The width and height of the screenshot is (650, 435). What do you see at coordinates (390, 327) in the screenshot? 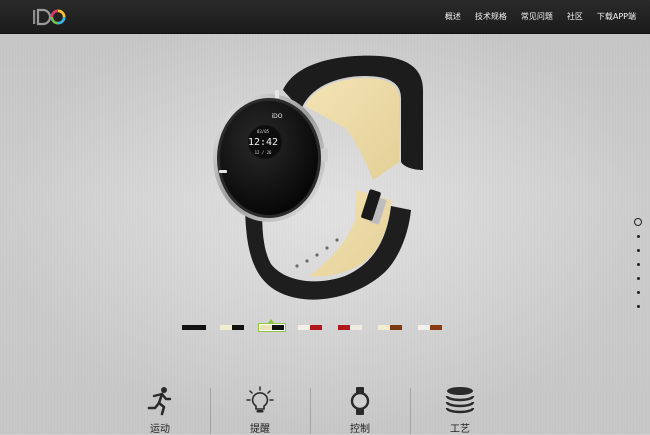
I see `color-swatch-cream-brown` at bounding box center [390, 327].